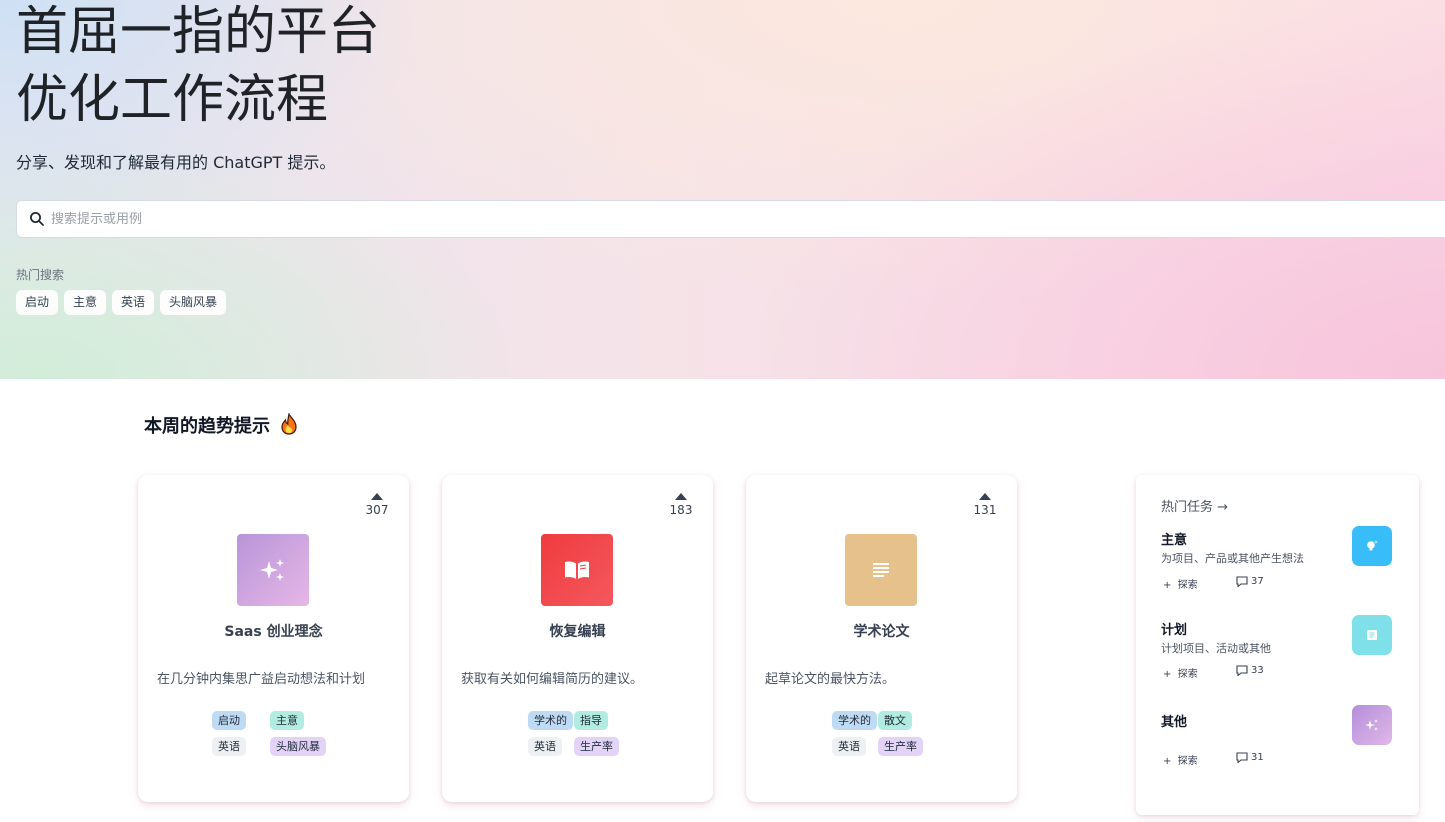 The width and height of the screenshot is (1445, 822). I want to click on popular-tag-startup: 启动, so click(37, 302).